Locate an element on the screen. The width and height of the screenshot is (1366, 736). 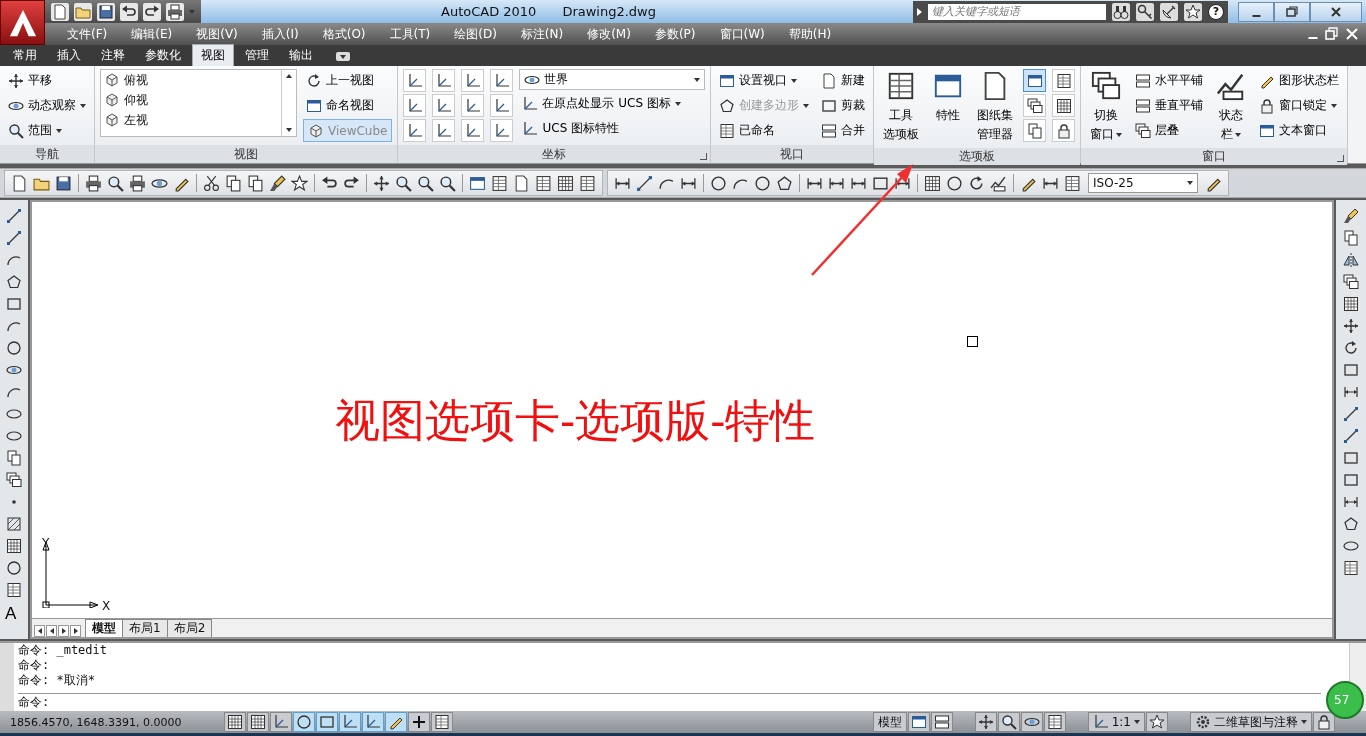
panel-title: 导航 is located at coordinates (47, 154).